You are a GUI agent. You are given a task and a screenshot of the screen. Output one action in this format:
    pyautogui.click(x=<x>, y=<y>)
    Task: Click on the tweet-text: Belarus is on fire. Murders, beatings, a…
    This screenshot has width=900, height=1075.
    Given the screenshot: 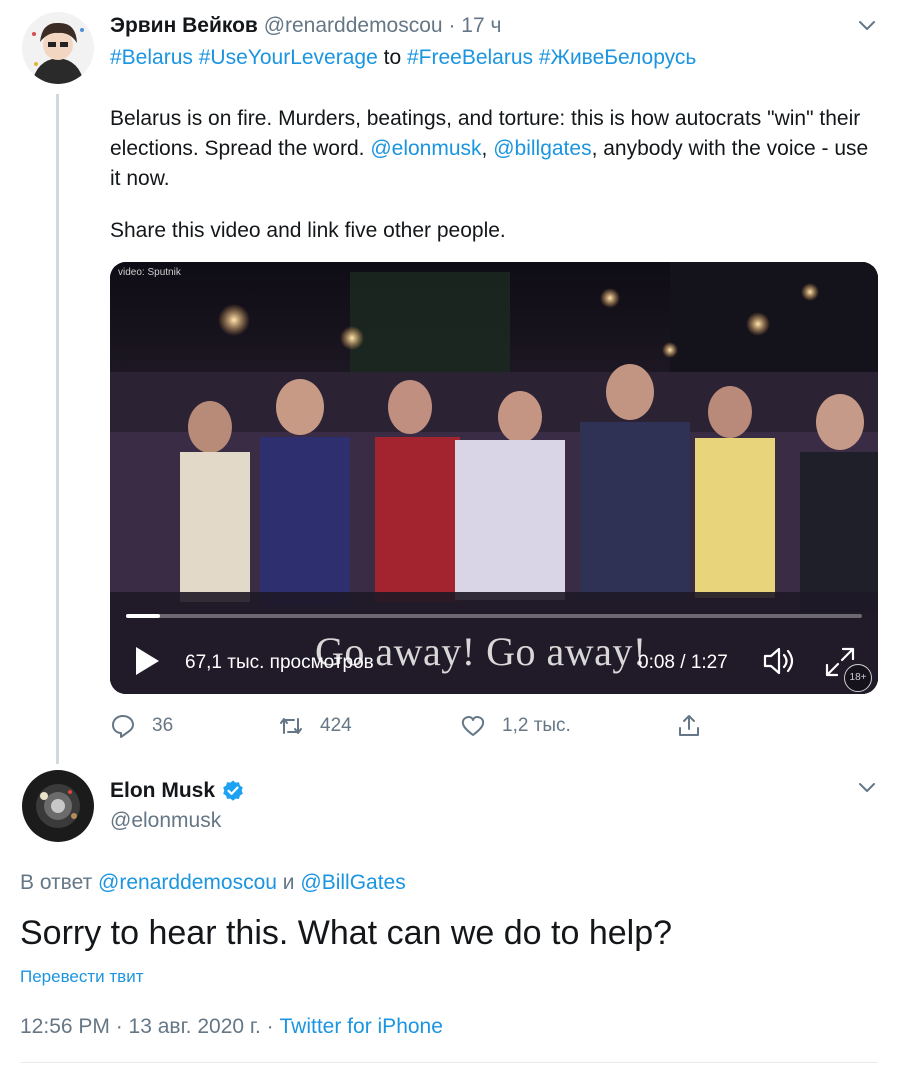 What is the action you would take?
    pyautogui.click(x=495, y=149)
    